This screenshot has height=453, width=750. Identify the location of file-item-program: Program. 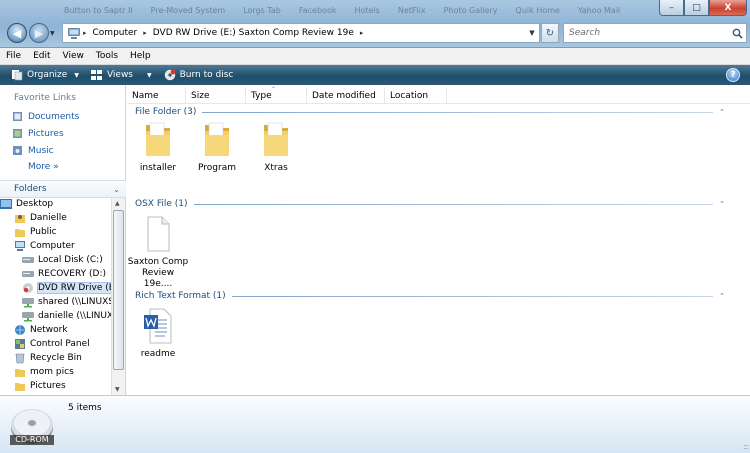
(217, 147).